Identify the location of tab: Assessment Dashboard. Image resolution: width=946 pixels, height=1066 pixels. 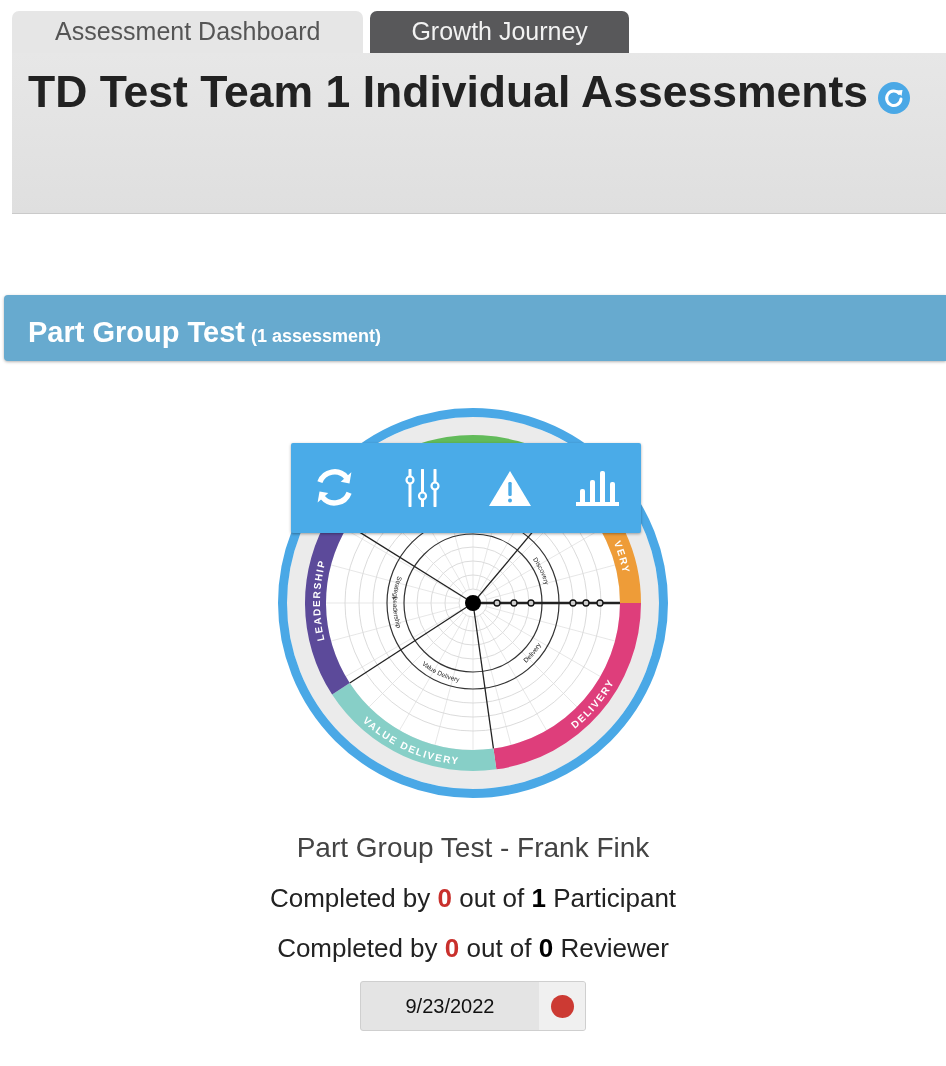
(188, 32).